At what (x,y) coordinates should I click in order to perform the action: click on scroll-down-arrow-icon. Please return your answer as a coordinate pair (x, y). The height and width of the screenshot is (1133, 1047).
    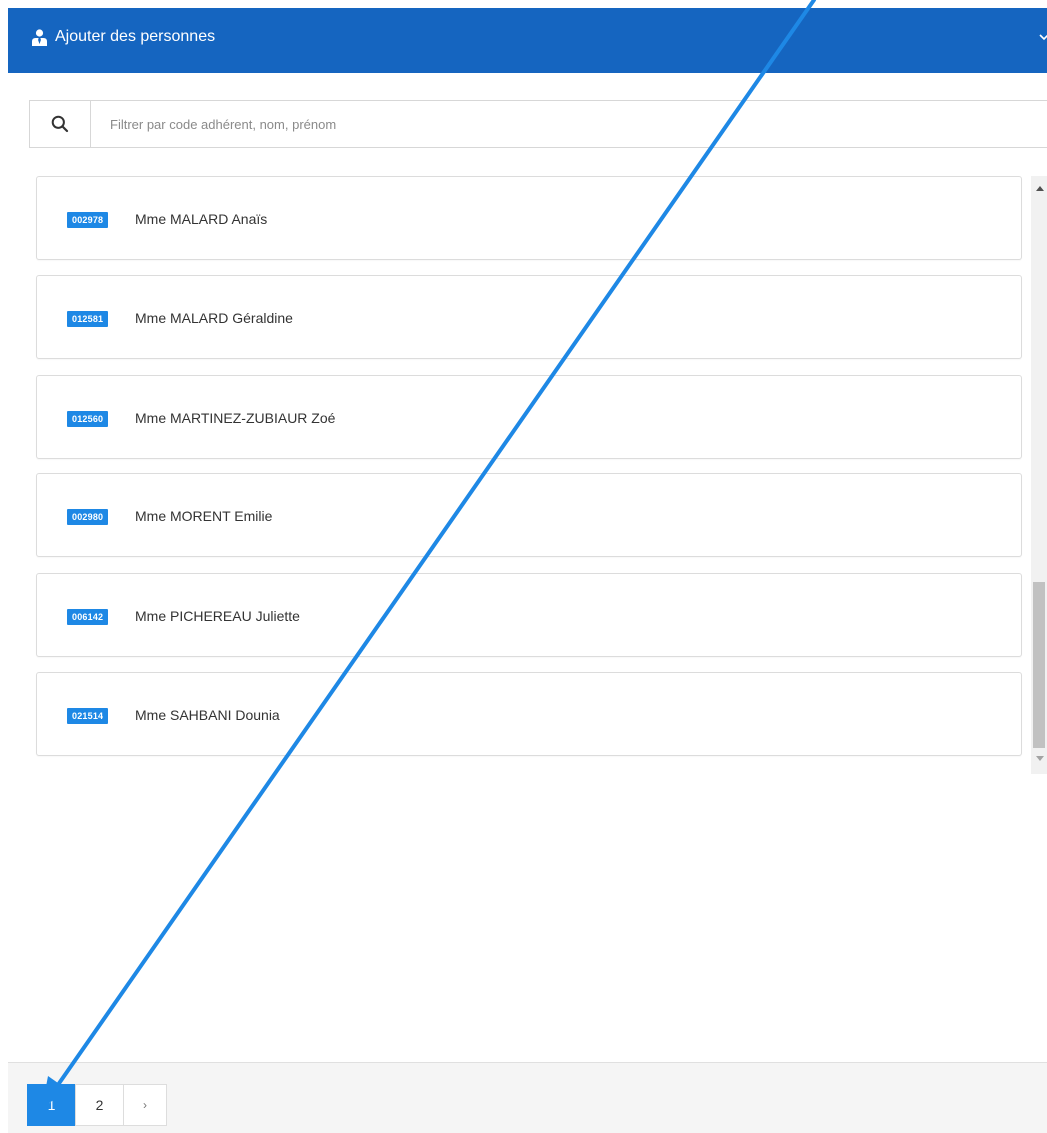
    Looking at the image, I should click on (1040, 758).